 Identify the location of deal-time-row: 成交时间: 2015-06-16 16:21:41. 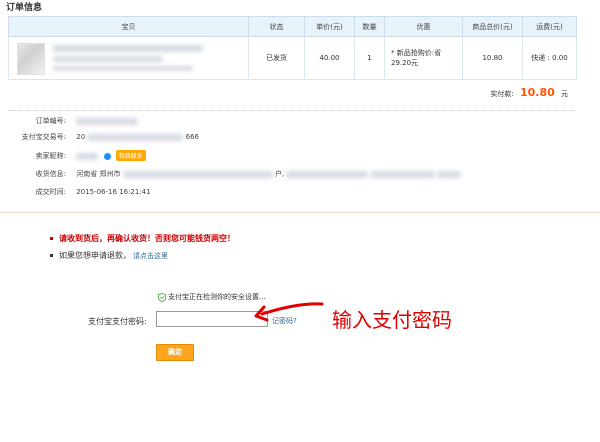
(79, 192).